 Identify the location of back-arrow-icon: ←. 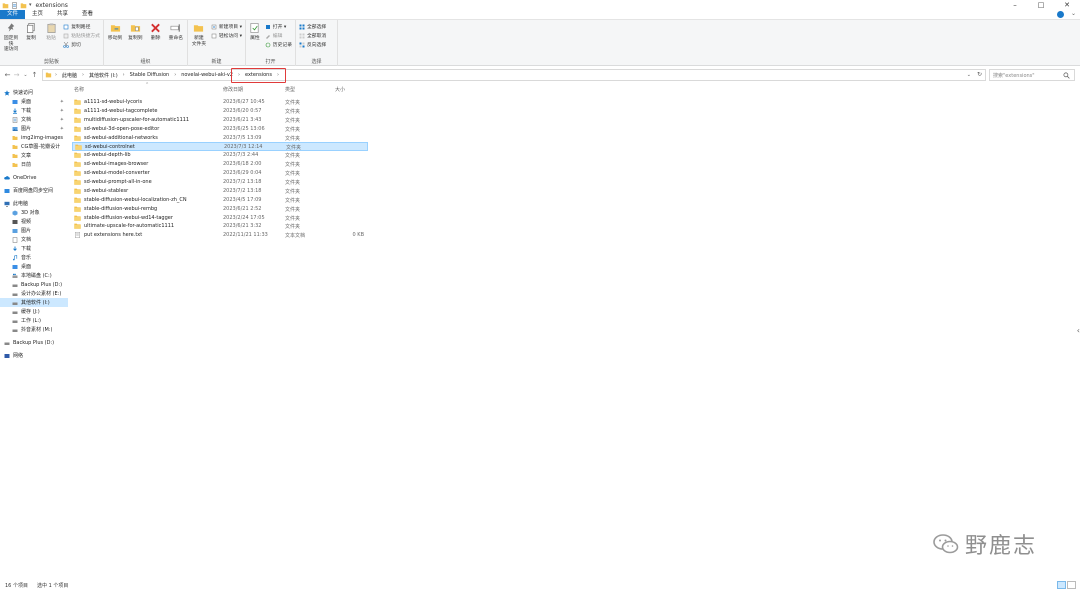
(7, 75).